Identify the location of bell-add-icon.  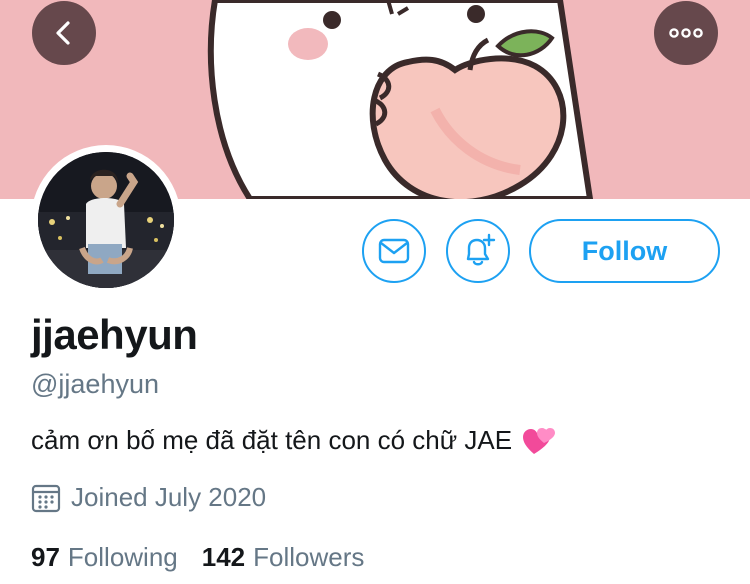
(481, 249).